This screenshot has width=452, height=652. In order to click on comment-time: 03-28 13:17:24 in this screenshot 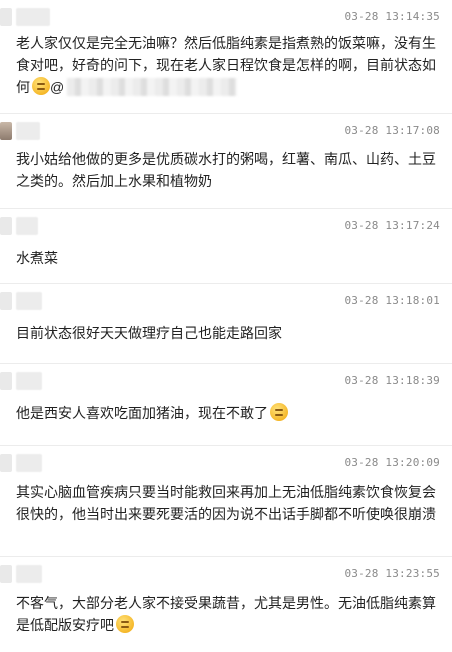, I will do `click(392, 225)`.